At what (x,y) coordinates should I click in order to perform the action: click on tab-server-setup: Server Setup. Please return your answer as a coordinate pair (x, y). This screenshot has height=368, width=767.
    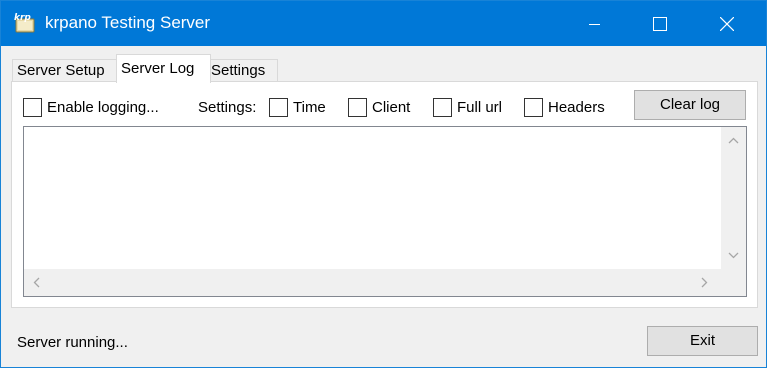
    Looking at the image, I should click on (66, 70).